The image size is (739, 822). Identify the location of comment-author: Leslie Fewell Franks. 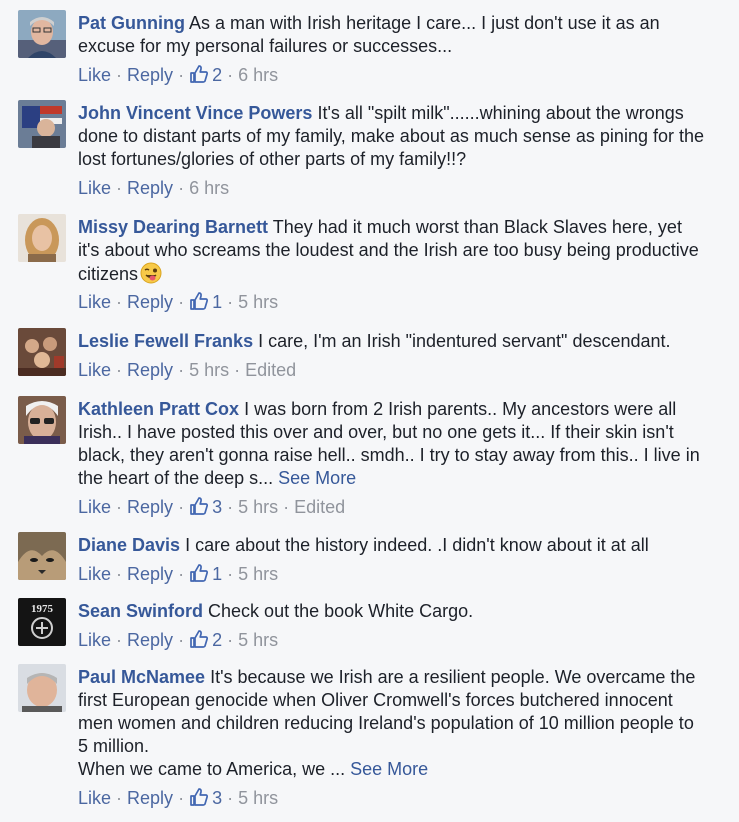
(165, 341).